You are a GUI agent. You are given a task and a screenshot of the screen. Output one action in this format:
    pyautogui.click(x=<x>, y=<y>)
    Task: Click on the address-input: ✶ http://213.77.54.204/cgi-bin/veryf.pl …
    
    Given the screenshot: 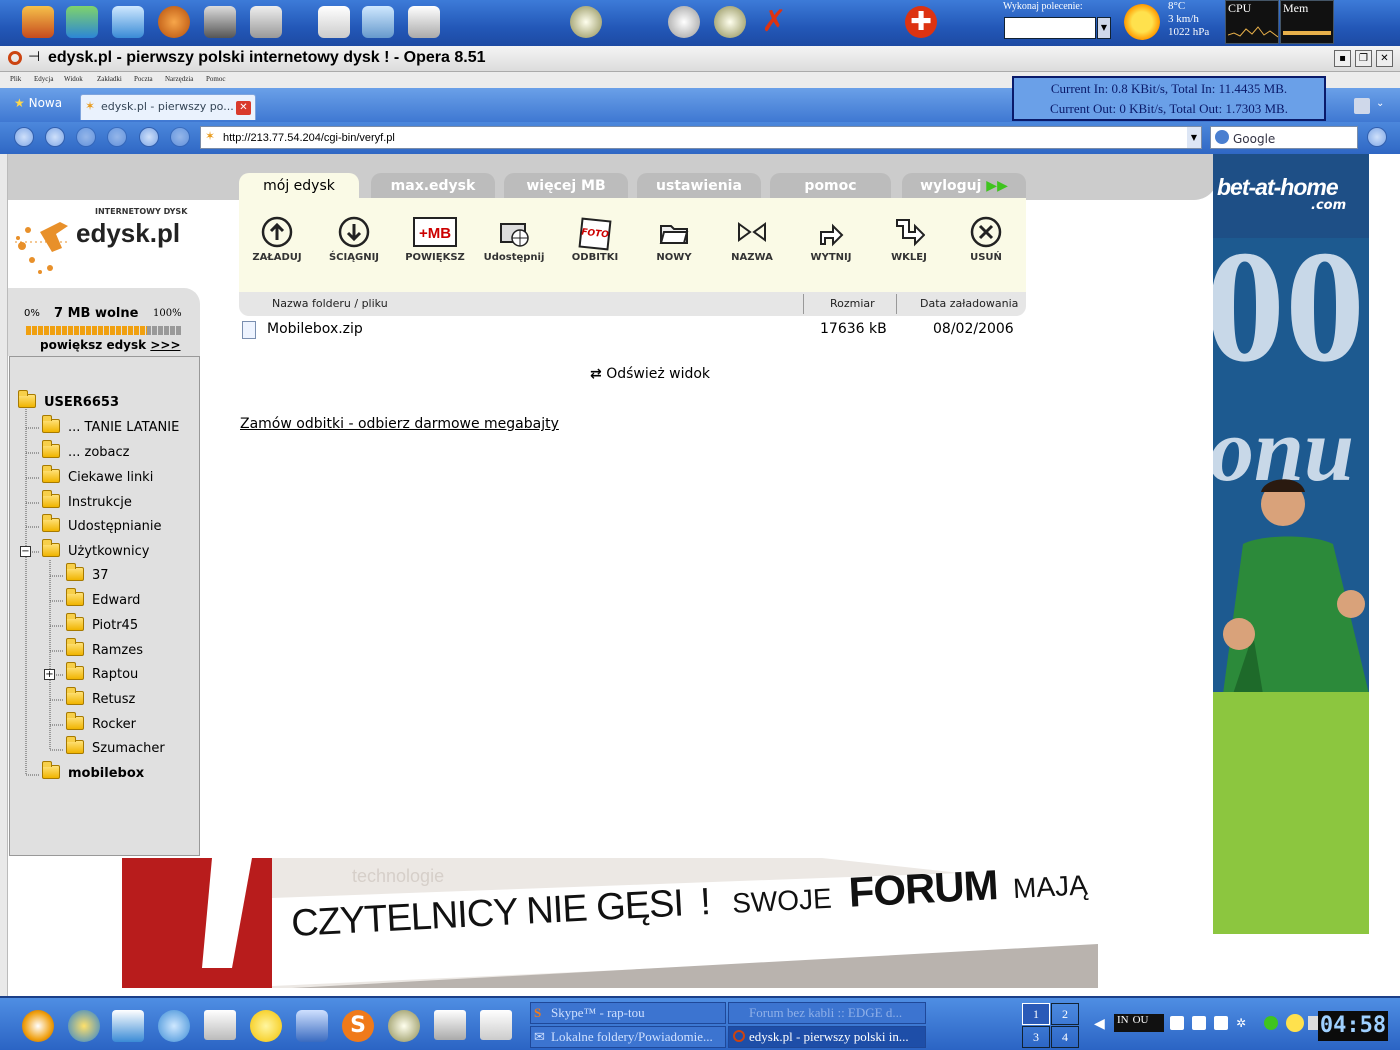 What is the action you would take?
    pyautogui.click(x=701, y=137)
    